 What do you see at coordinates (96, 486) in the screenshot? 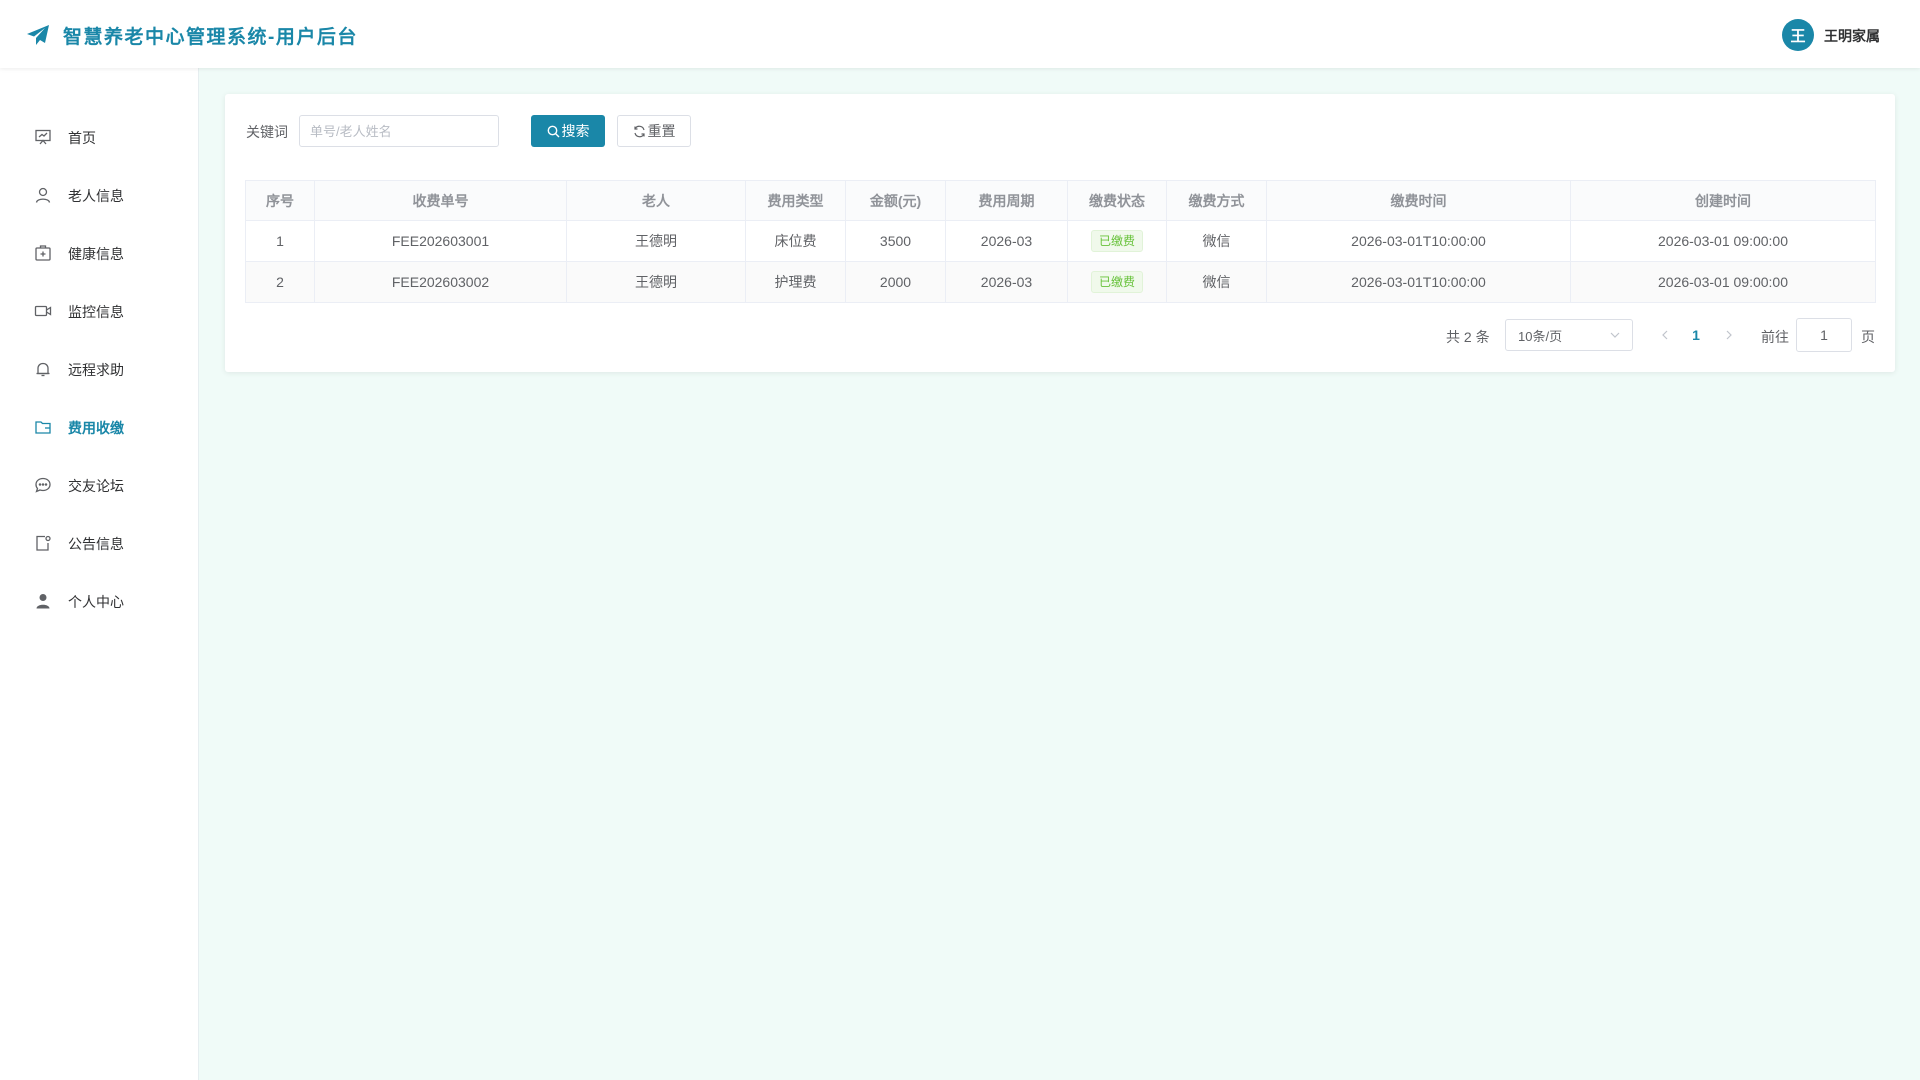
I see `sidebar-item-label: 交友论坛` at bounding box center [96, 486].